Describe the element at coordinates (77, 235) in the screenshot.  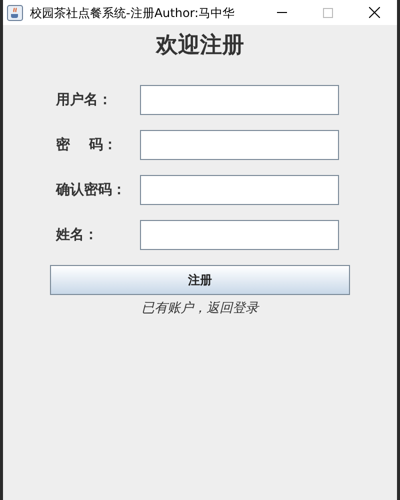
I see `field-label: 姓名：` at that location.